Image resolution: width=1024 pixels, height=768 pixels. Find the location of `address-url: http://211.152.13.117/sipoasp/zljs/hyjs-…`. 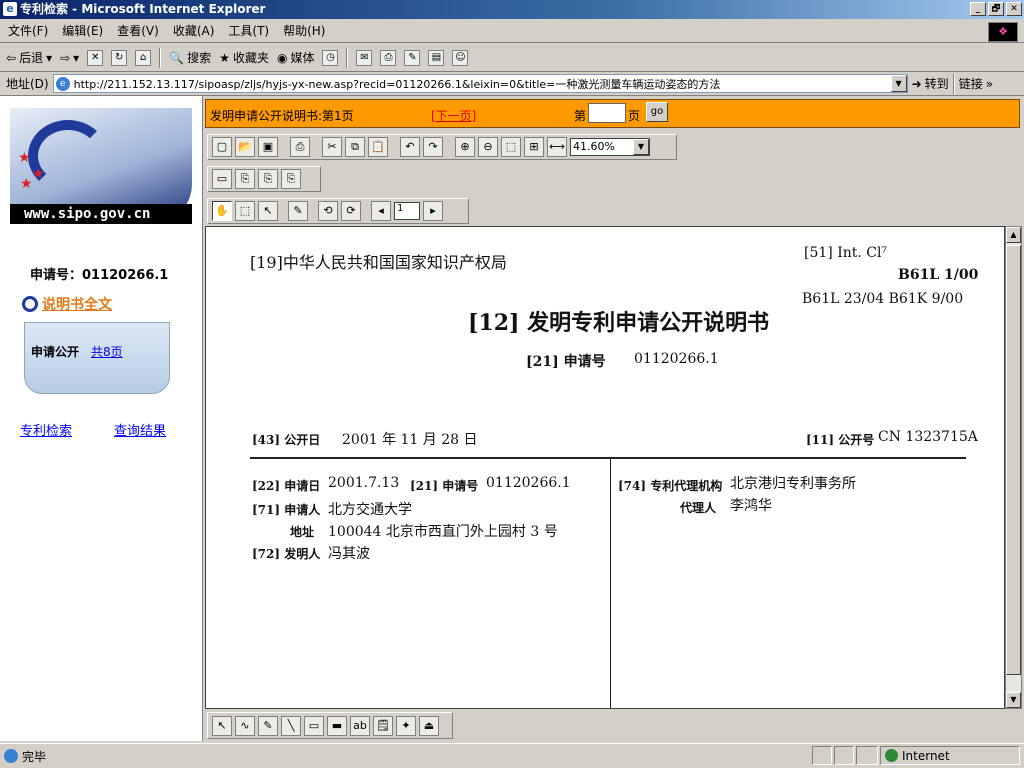

address-url: http://211.152.13.117/sipoasp/zljs/hyjs-… is located at coordinates (397, 84).